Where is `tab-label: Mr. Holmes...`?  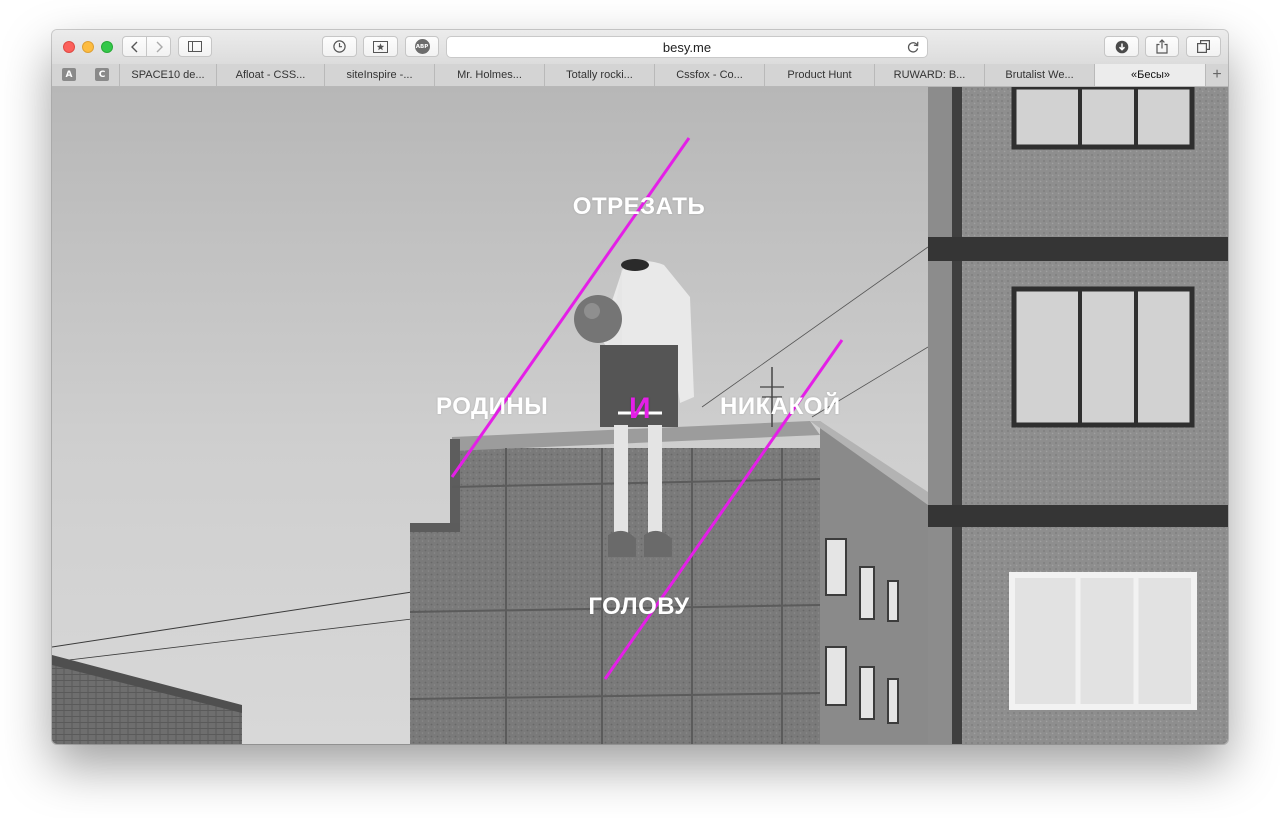 tab-label: Mr. Holmes... is located at coordinates (489, 75).